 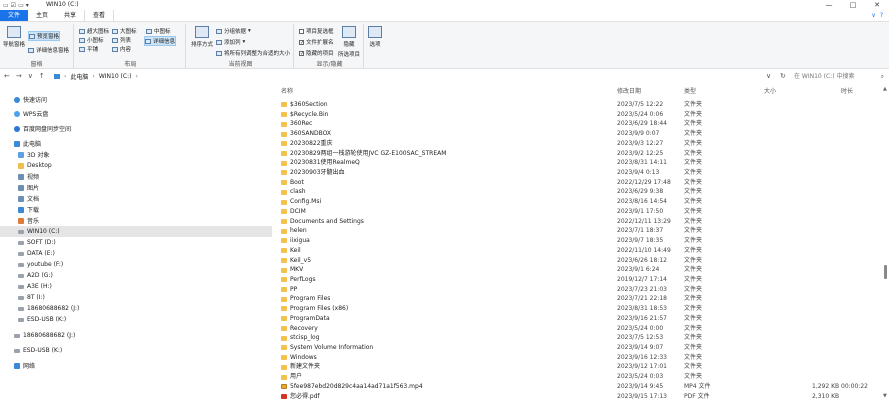 I want to click on layout-extra-large-icons: 超大图标, so click(x=94, y=31).